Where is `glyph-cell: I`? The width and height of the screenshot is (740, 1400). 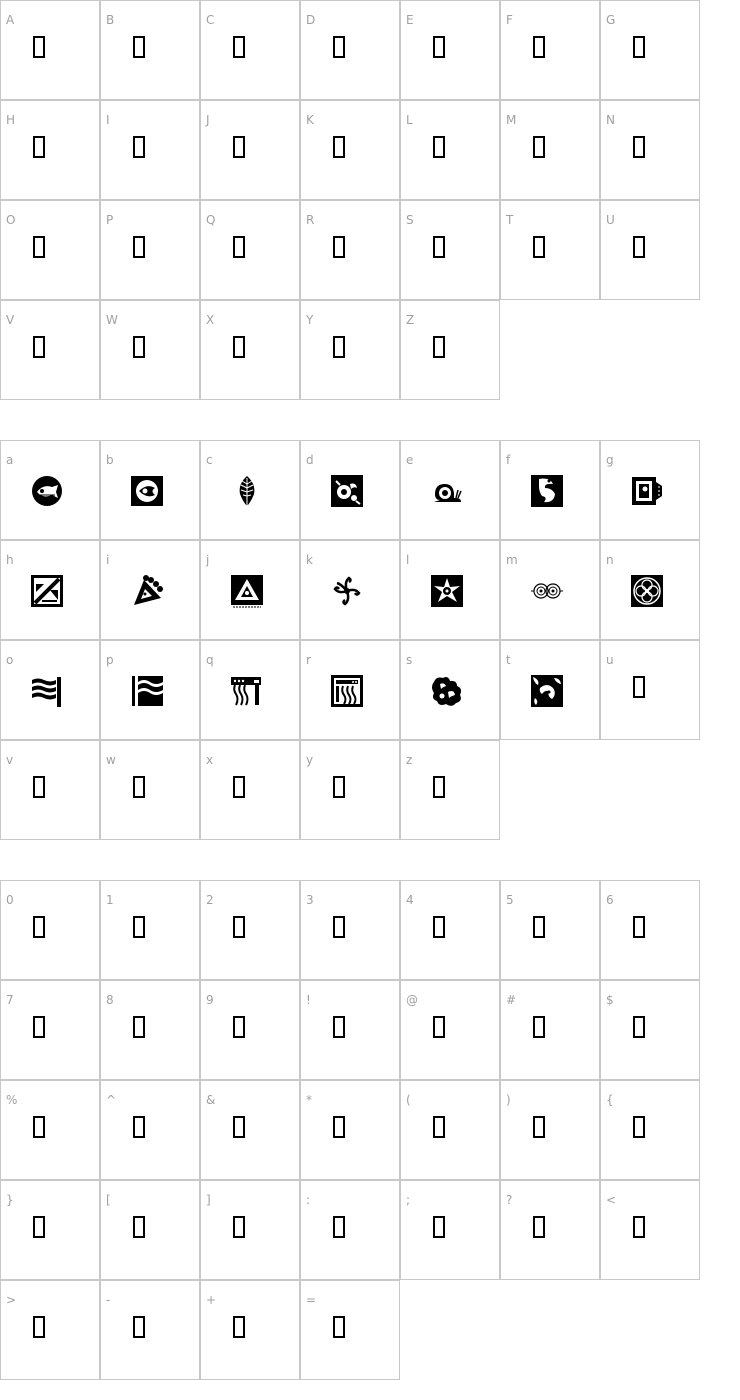 glyph-cell: I is located at coordinates (150, 150).